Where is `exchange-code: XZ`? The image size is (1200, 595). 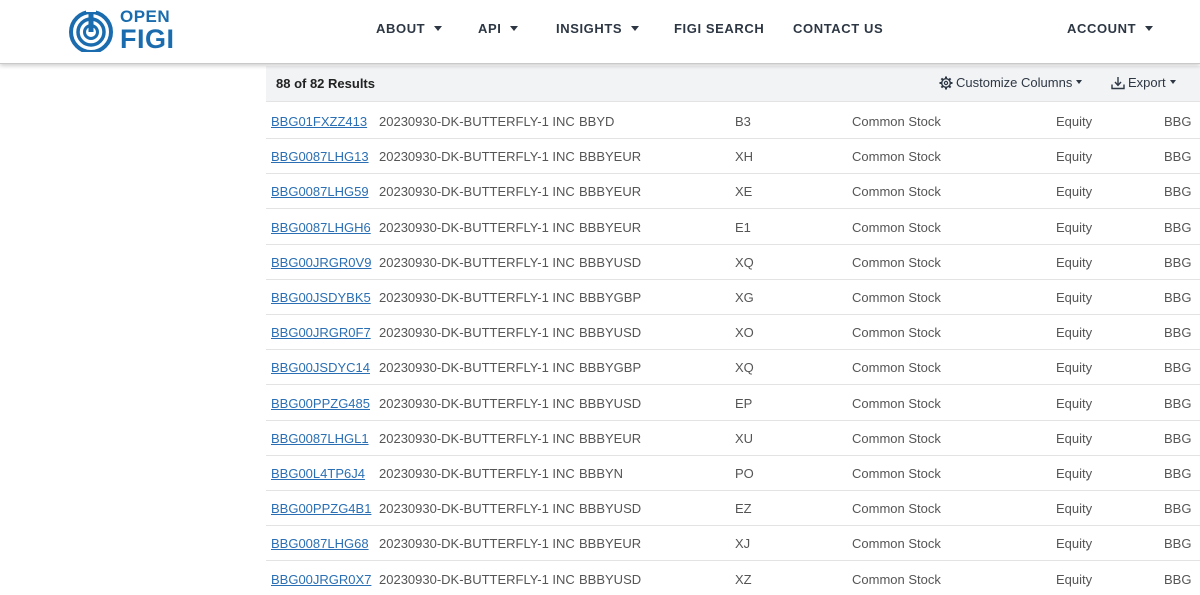
exchange-code: XZ is located at coordinates (743, 579).